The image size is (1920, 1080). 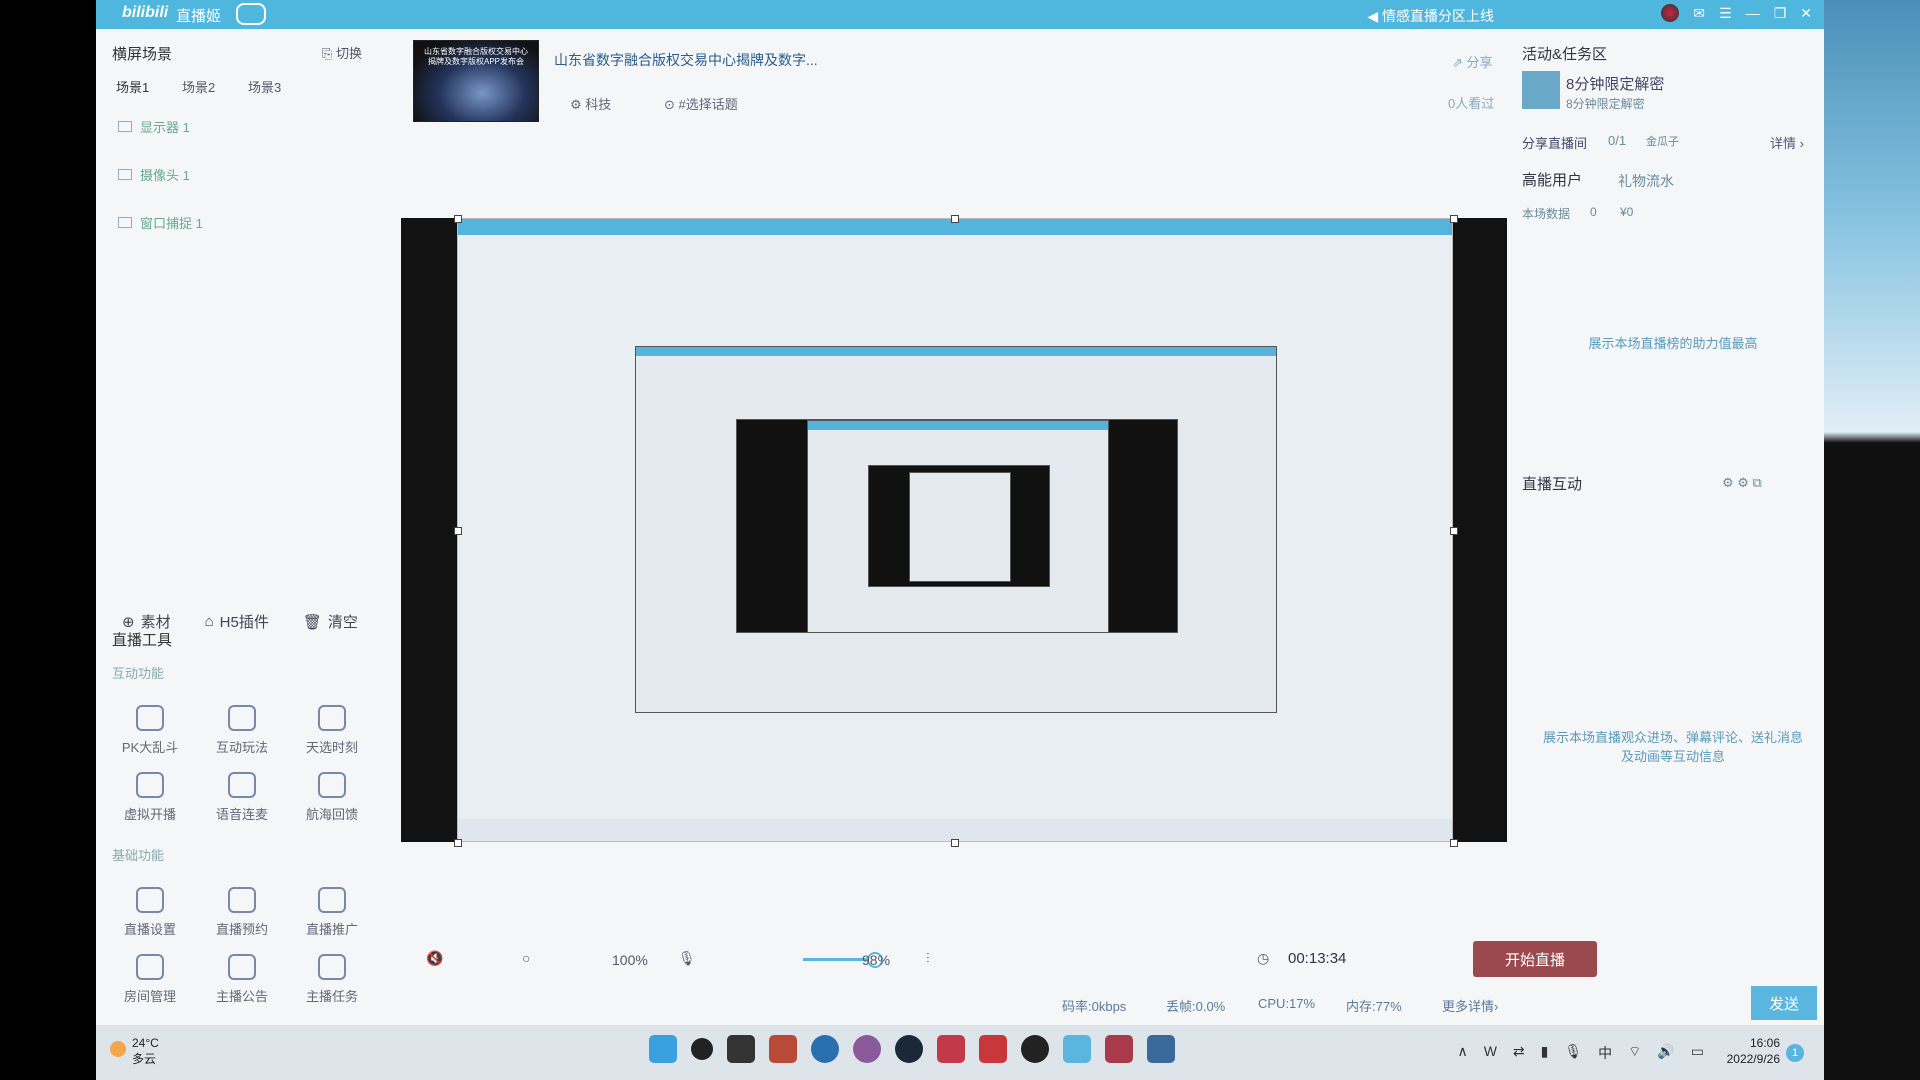 I want to click on scene-tab-2: 场景2, so click(x=198, y=86).